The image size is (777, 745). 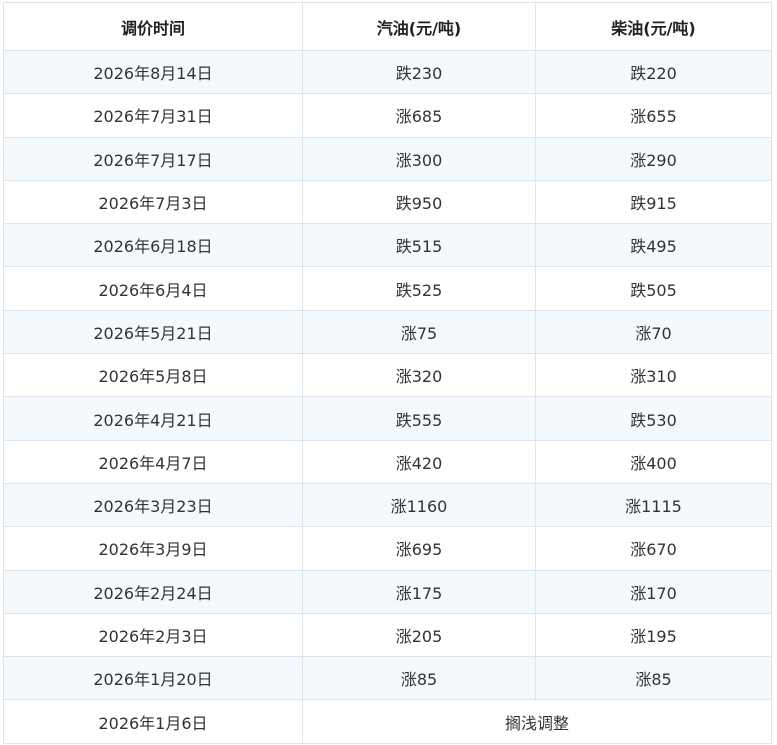 I want to click on date-cell: 2026年2月24日, so click(x=153, y=591).